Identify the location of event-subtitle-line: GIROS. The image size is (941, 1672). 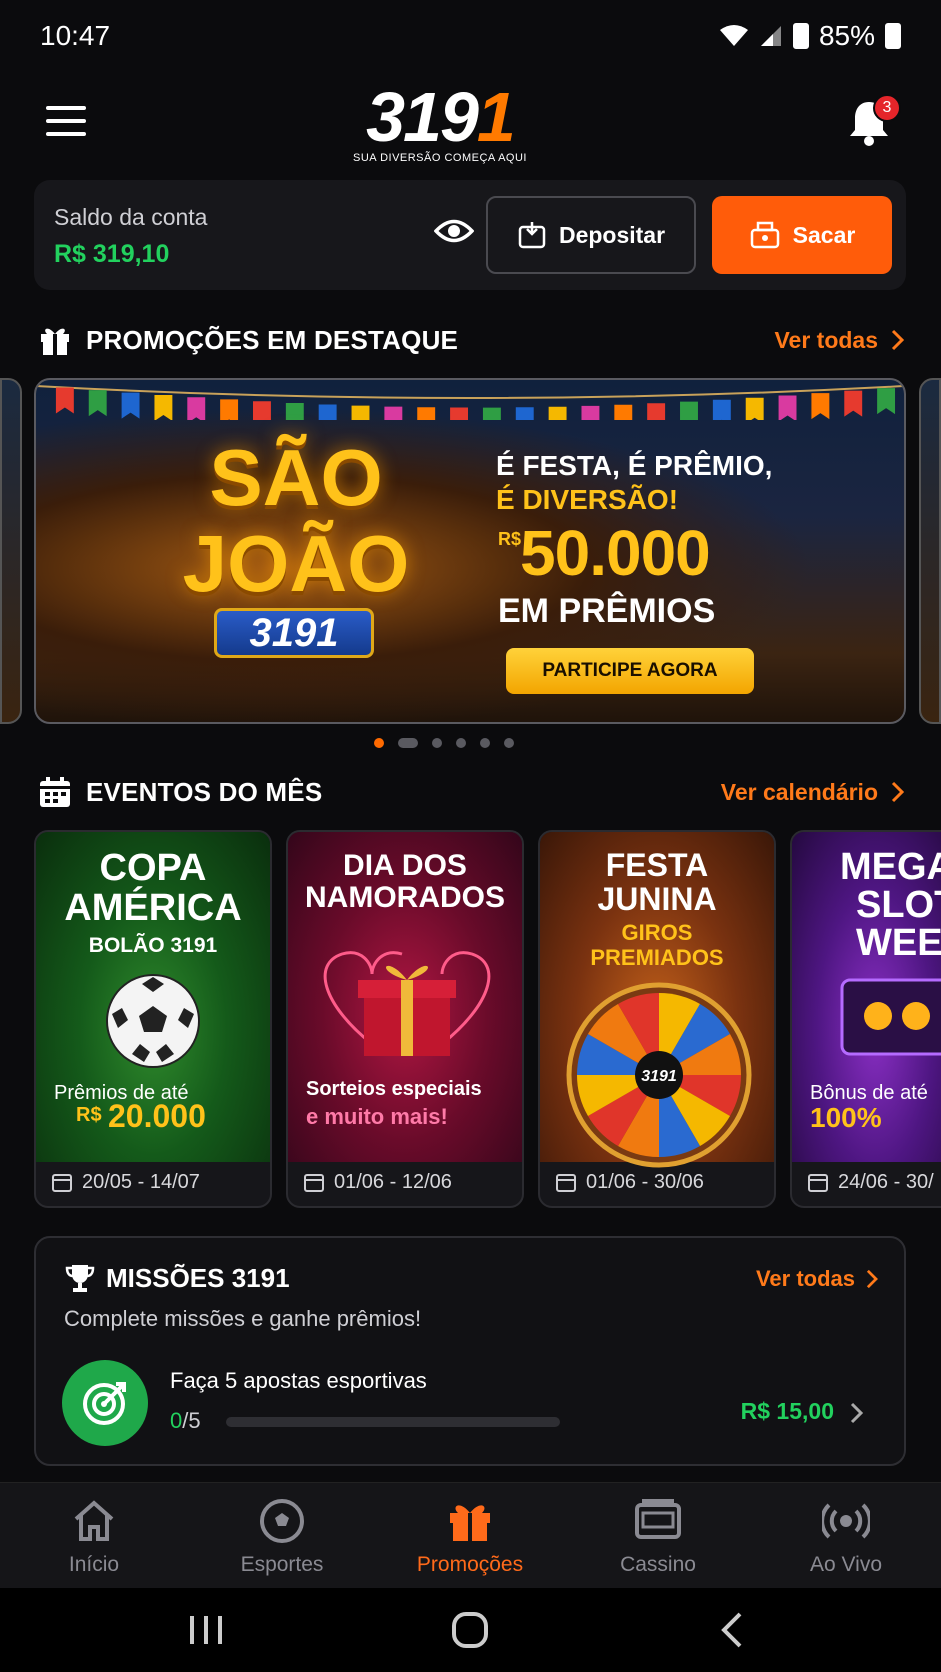
(657, 932).